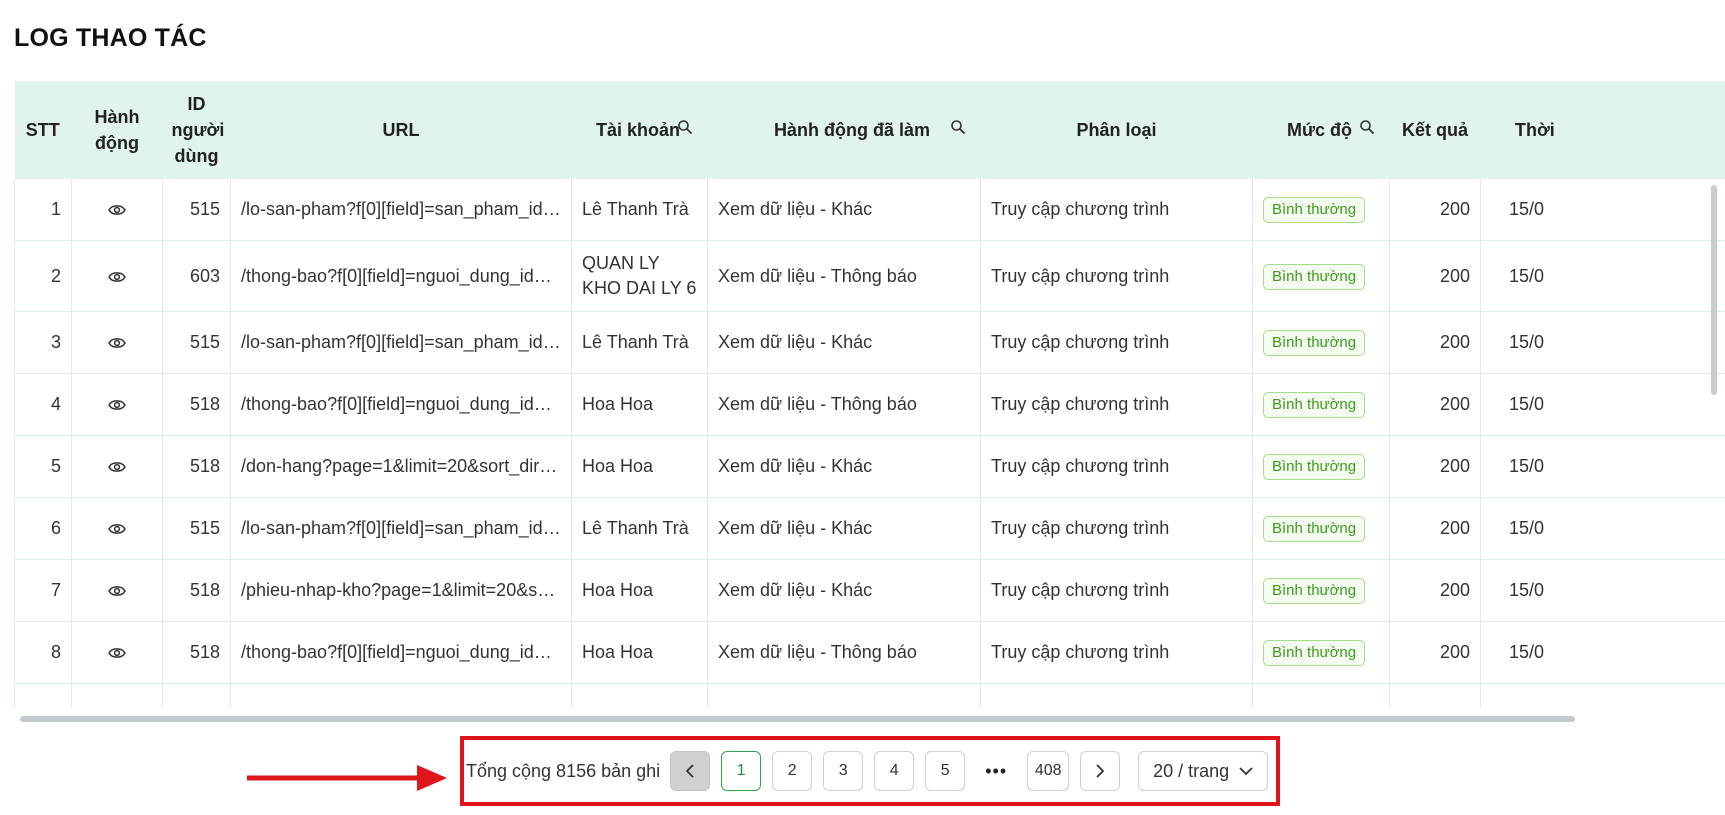  I want to click on horizontal-scrollbar-thumb, so click(797, 719).